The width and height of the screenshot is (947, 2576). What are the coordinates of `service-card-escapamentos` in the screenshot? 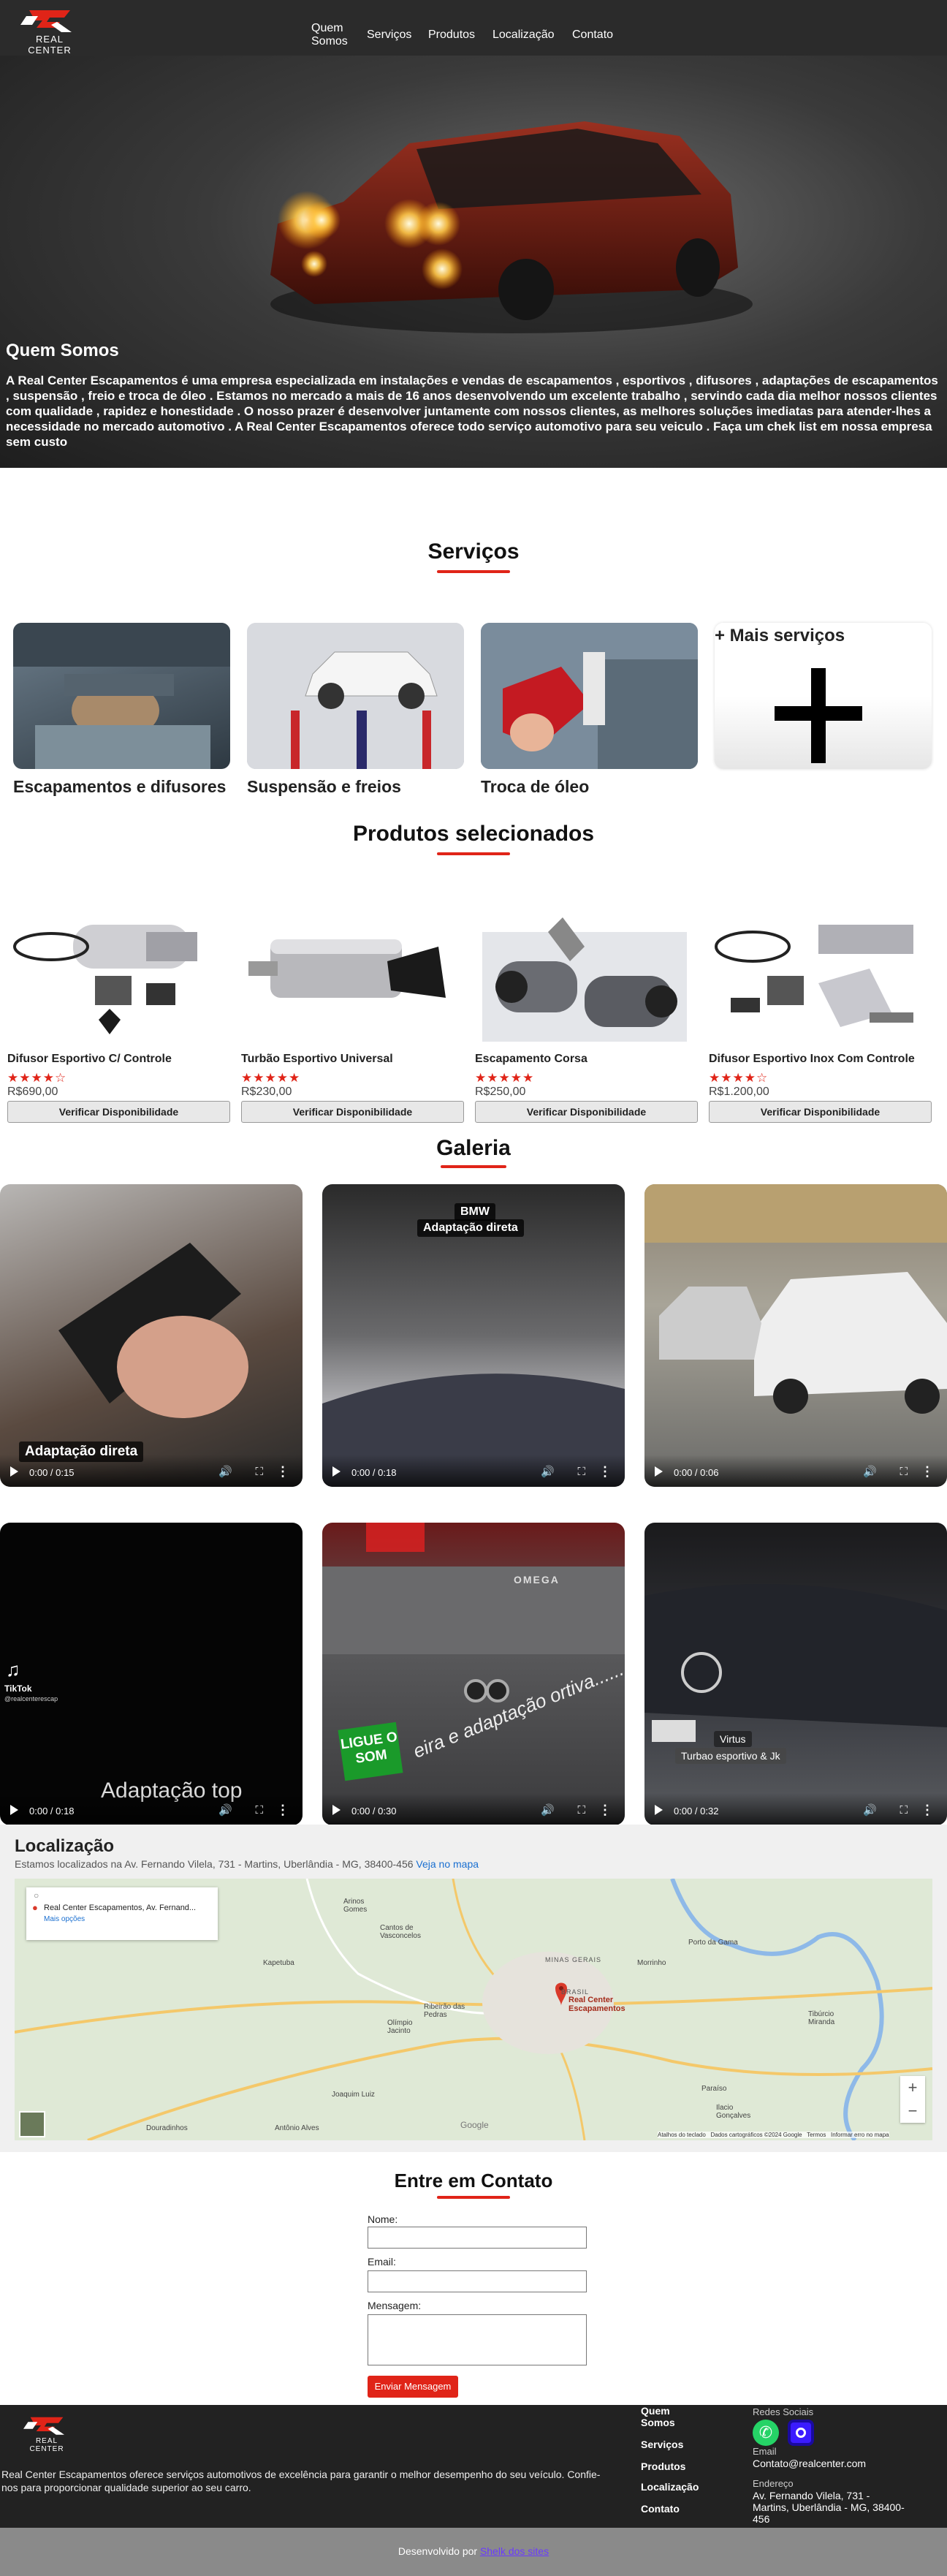 It's located at (121, 696).